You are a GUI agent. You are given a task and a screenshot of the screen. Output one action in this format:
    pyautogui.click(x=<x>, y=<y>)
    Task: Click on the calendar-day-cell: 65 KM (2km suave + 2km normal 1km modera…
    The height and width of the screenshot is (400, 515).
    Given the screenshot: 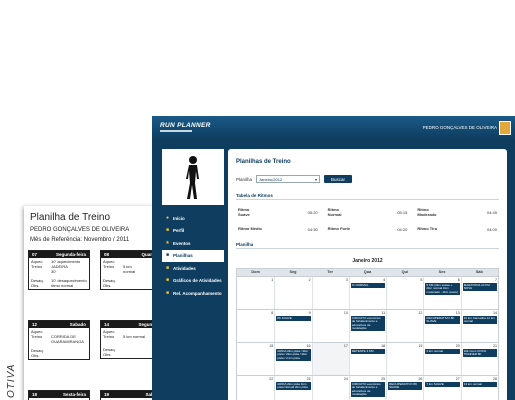 What is the action you would take?
    pyautogui.click(x=441, y=293)
    